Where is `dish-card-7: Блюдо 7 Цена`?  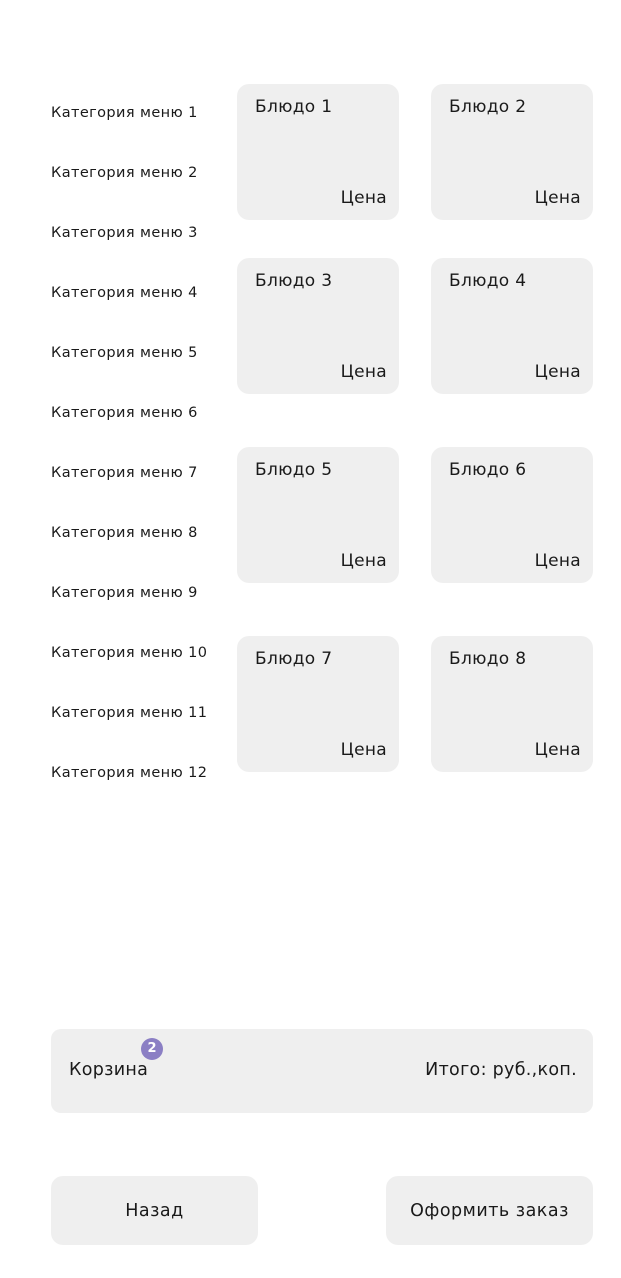
dish-card-7: Блюдо 7 Цена is located at coordinates (318, 704).